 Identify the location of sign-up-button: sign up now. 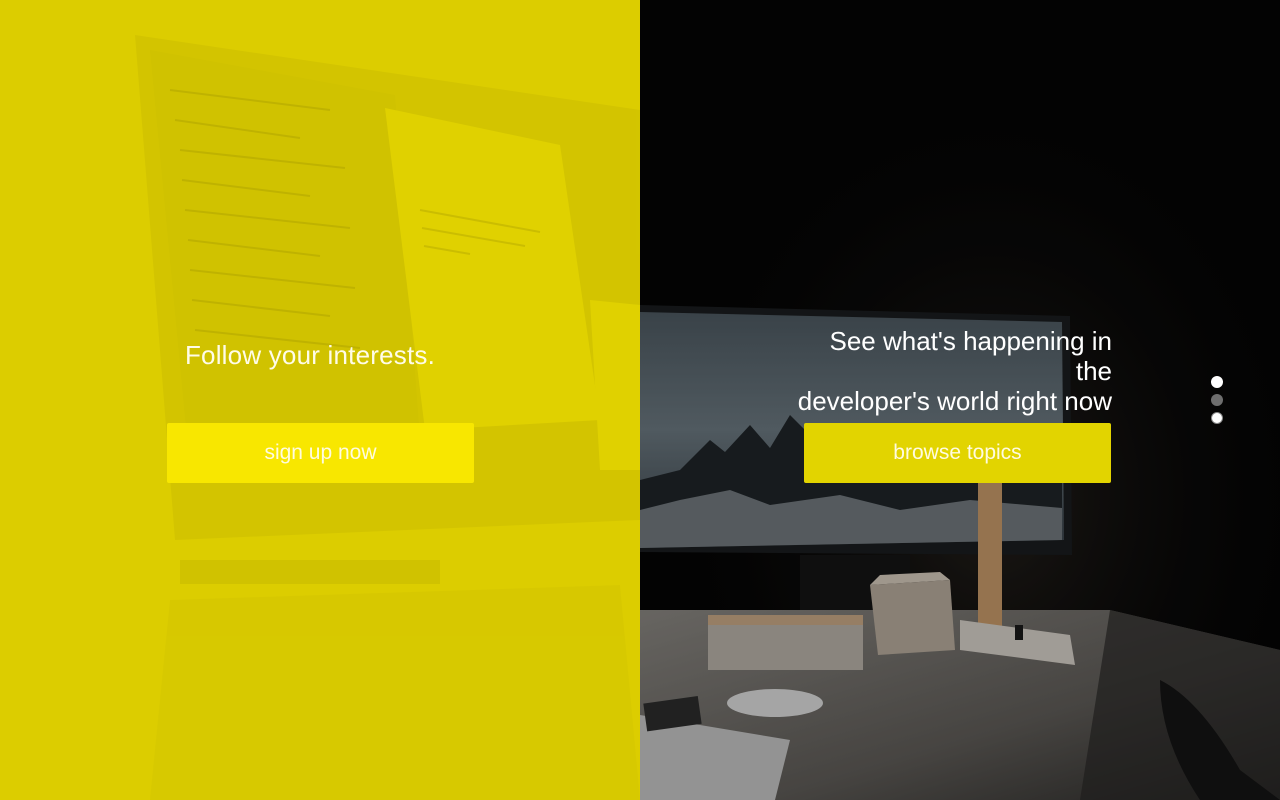
(320, 453).